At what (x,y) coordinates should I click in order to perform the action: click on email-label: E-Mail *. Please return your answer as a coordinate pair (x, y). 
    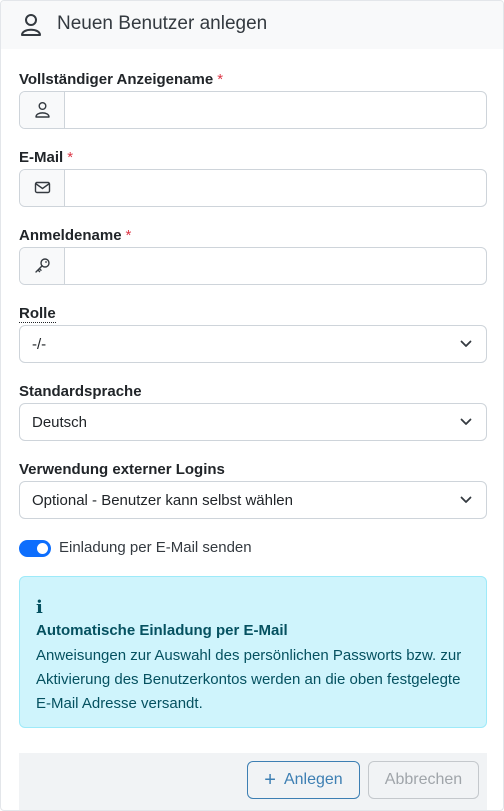
    Looking at the image, I should click on (46, 157).